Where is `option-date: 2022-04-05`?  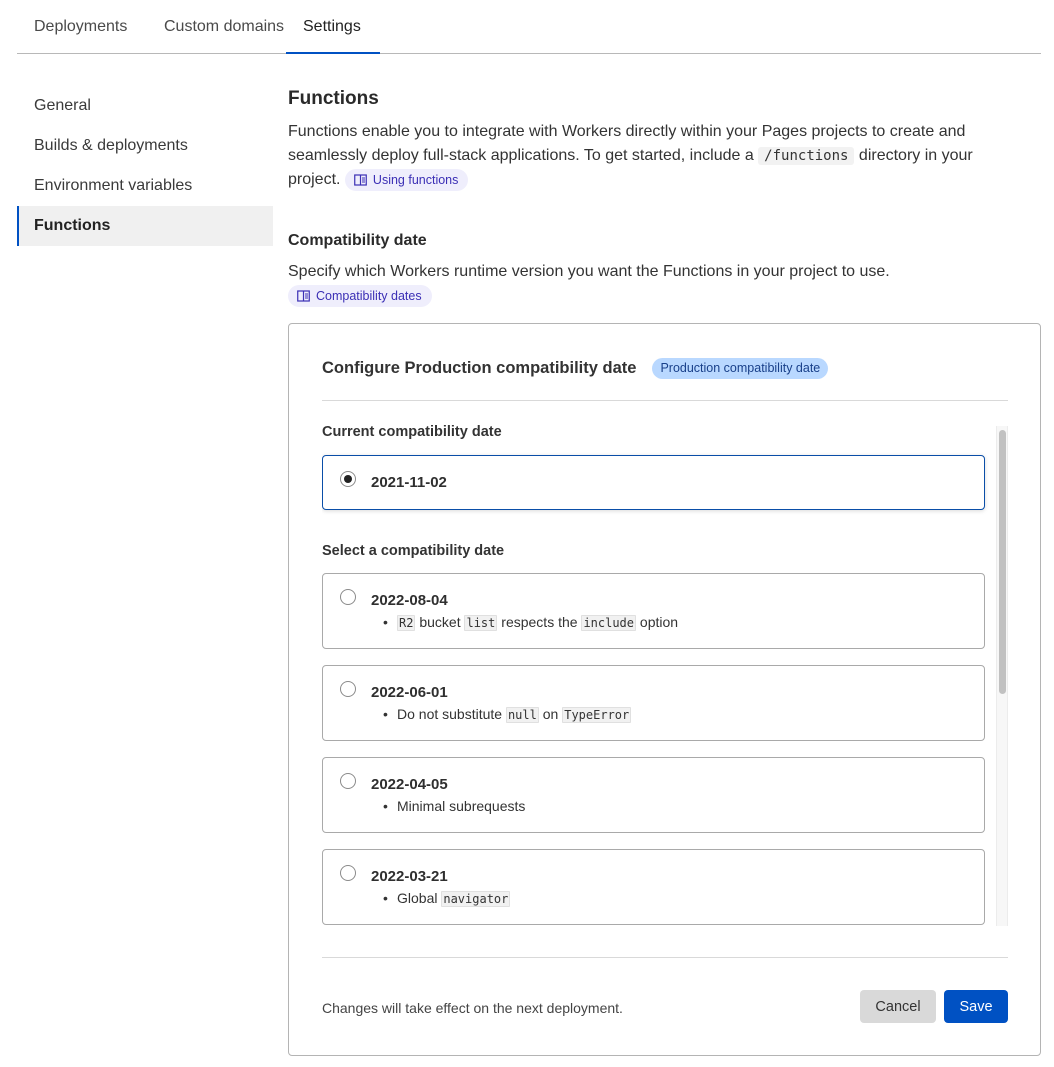 option-date: 2022-04-05 is located at coordinates (409, 784).